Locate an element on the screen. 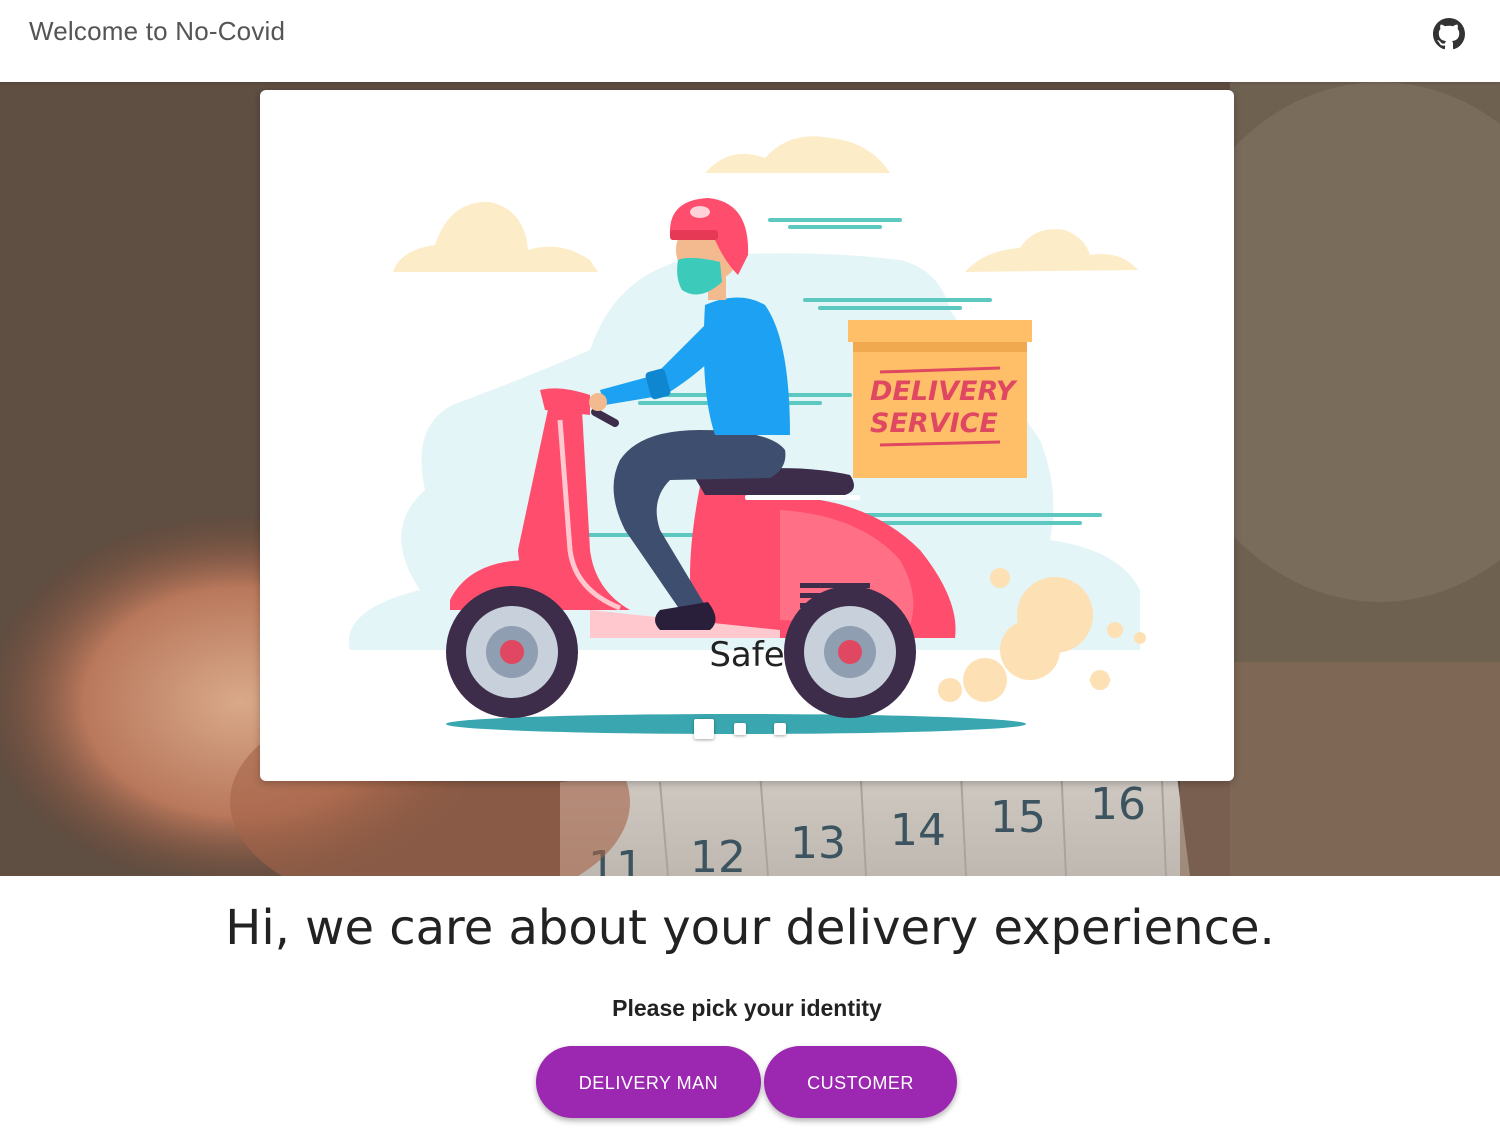 Image resolution: width=1500 pixels, height=1140 pixels. box-label-delivery: DELIVERY is located at coordinates (944, 391).